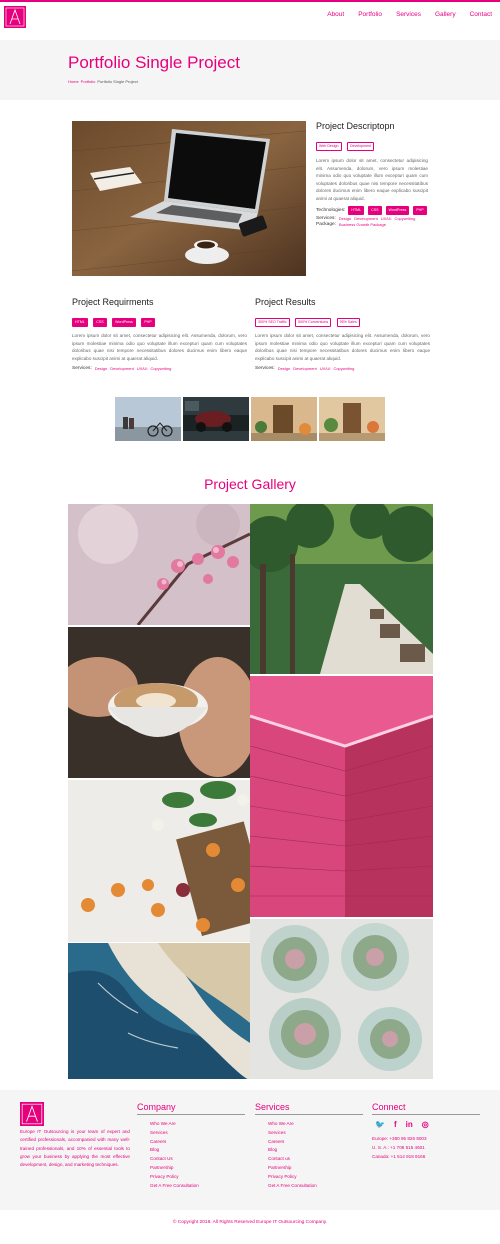 This screenshot has width=500, height=1244. Describe the element at coordinates (159, 702) in the screenshot. I see `gallery-image-coffee` at that location.